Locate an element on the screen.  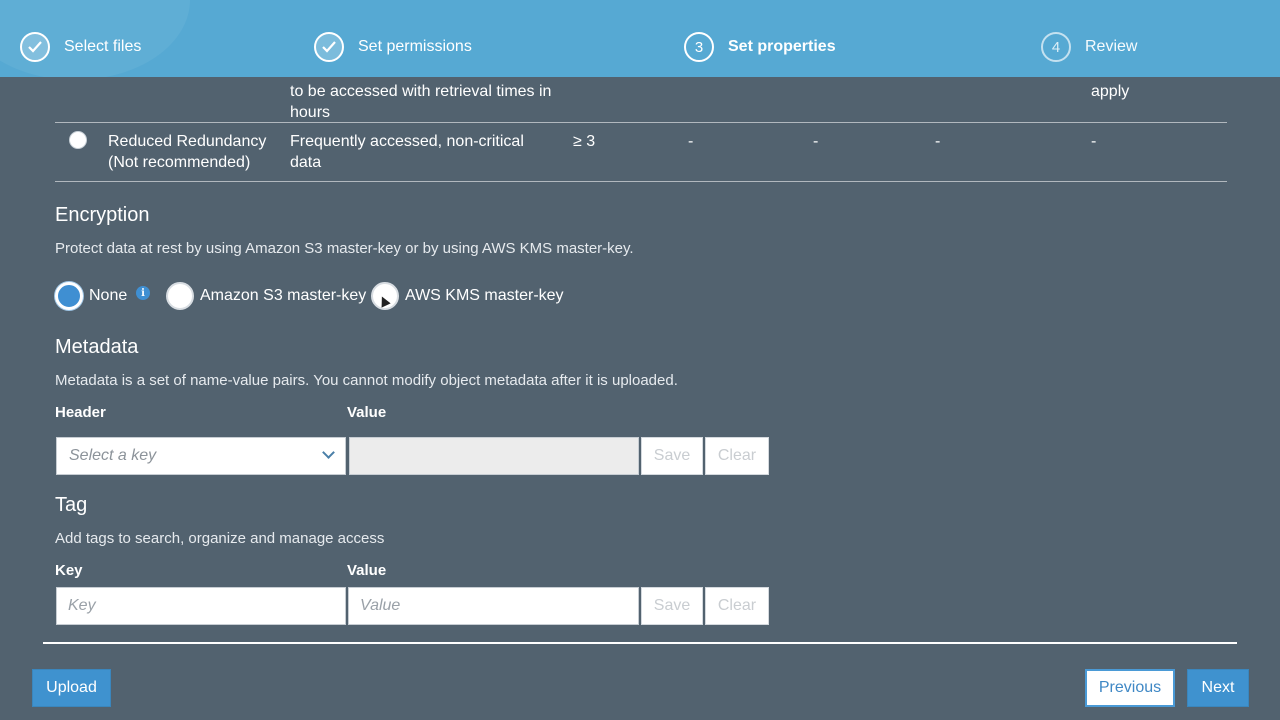
storage-class-note: (Not recommended) is located at coordinates (179, 162).